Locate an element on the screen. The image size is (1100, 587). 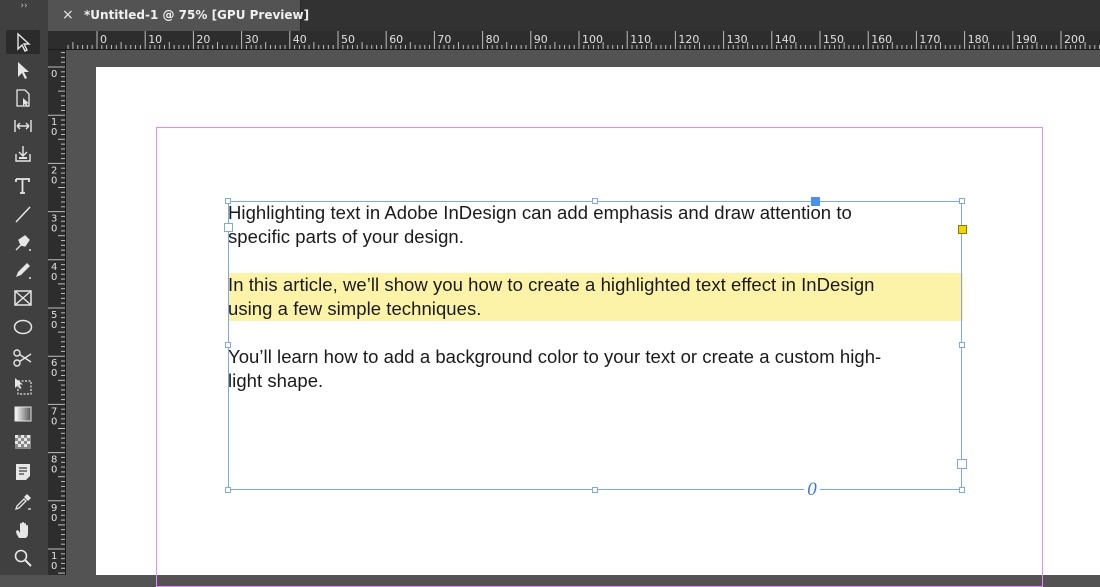
ruler-label: 160 is located at coordinates (881, 39).